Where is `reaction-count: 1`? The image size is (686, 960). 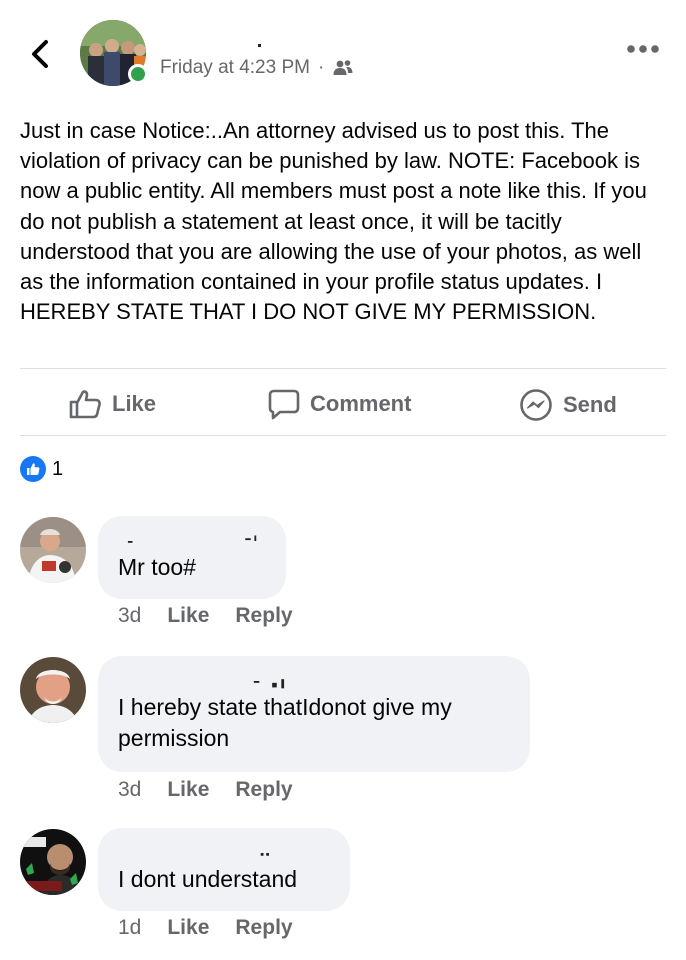
reaction-count: 1 is located at coordinates (58, 468).